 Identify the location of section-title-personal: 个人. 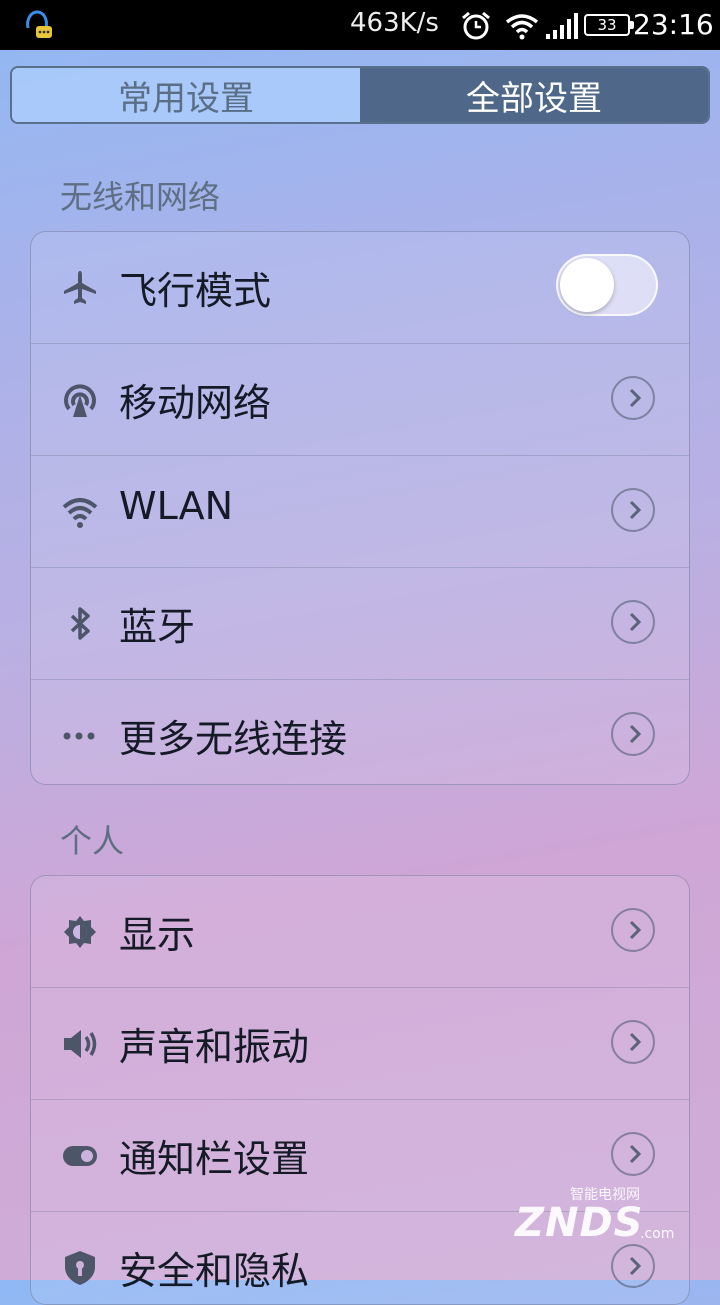
(92, 841).